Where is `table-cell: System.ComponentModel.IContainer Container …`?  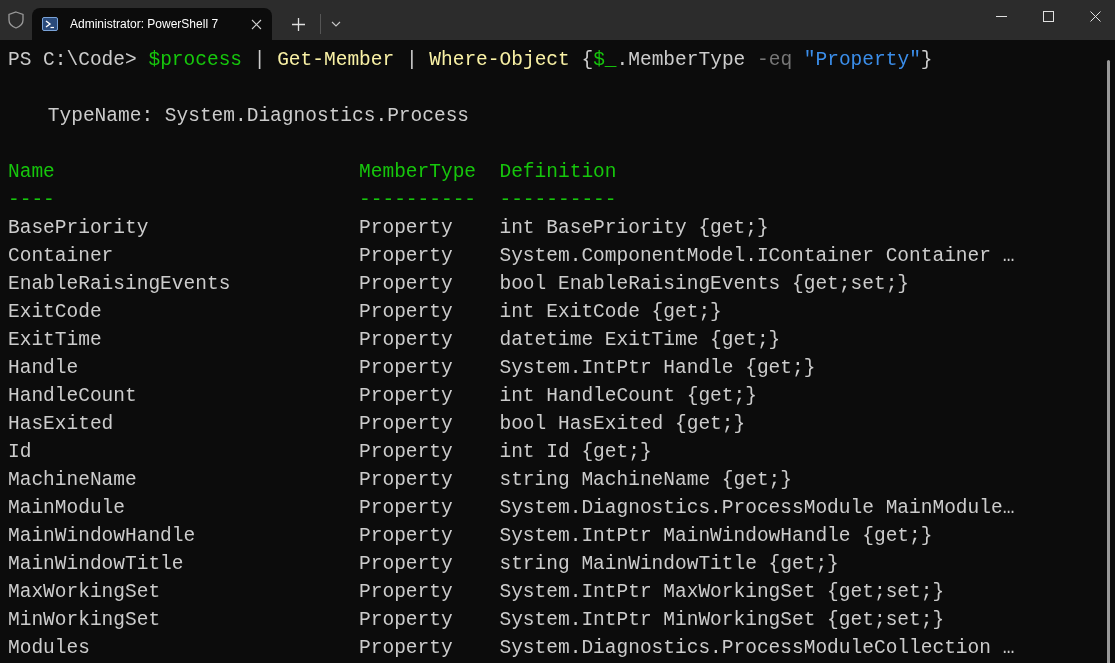
table-cell: System.ComponentModel.IContainer Container … is located at coordinates (757, 256).